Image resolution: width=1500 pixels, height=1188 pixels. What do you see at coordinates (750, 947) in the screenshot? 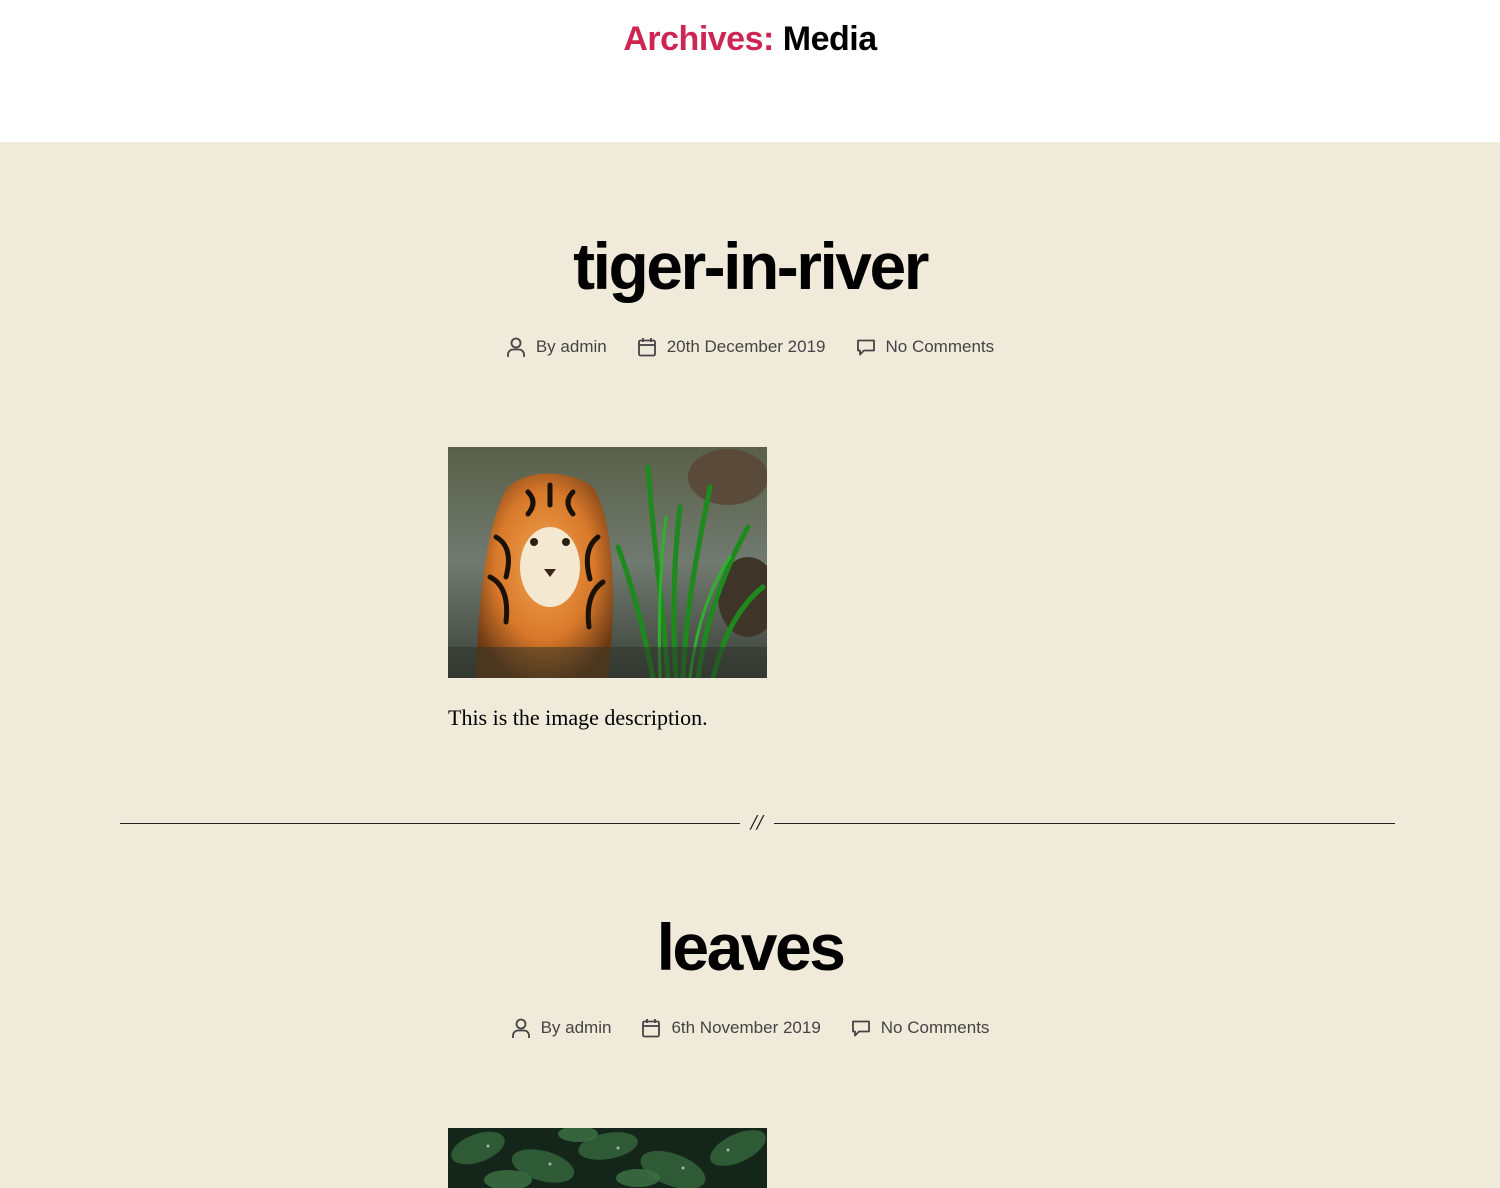
I see `post-title: leaves` at bounding box center [750, 947].